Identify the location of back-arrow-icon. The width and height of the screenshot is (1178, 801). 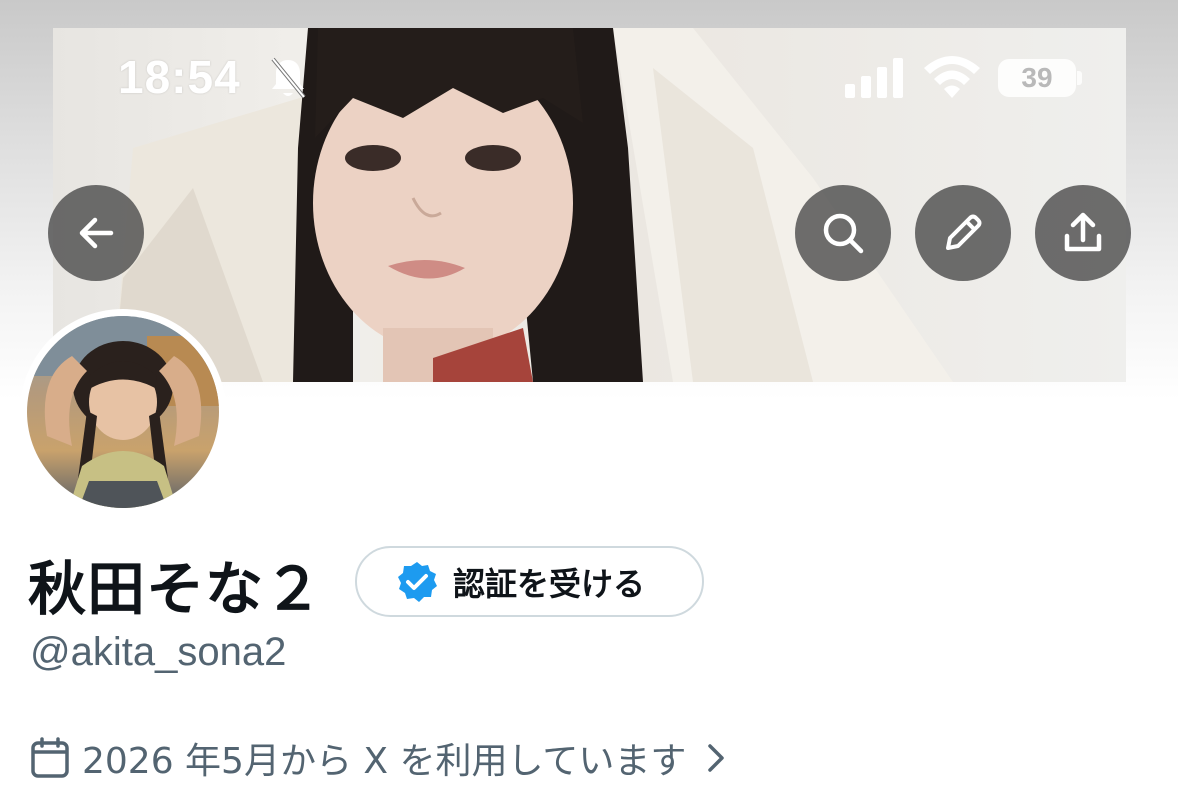
(96, 233).